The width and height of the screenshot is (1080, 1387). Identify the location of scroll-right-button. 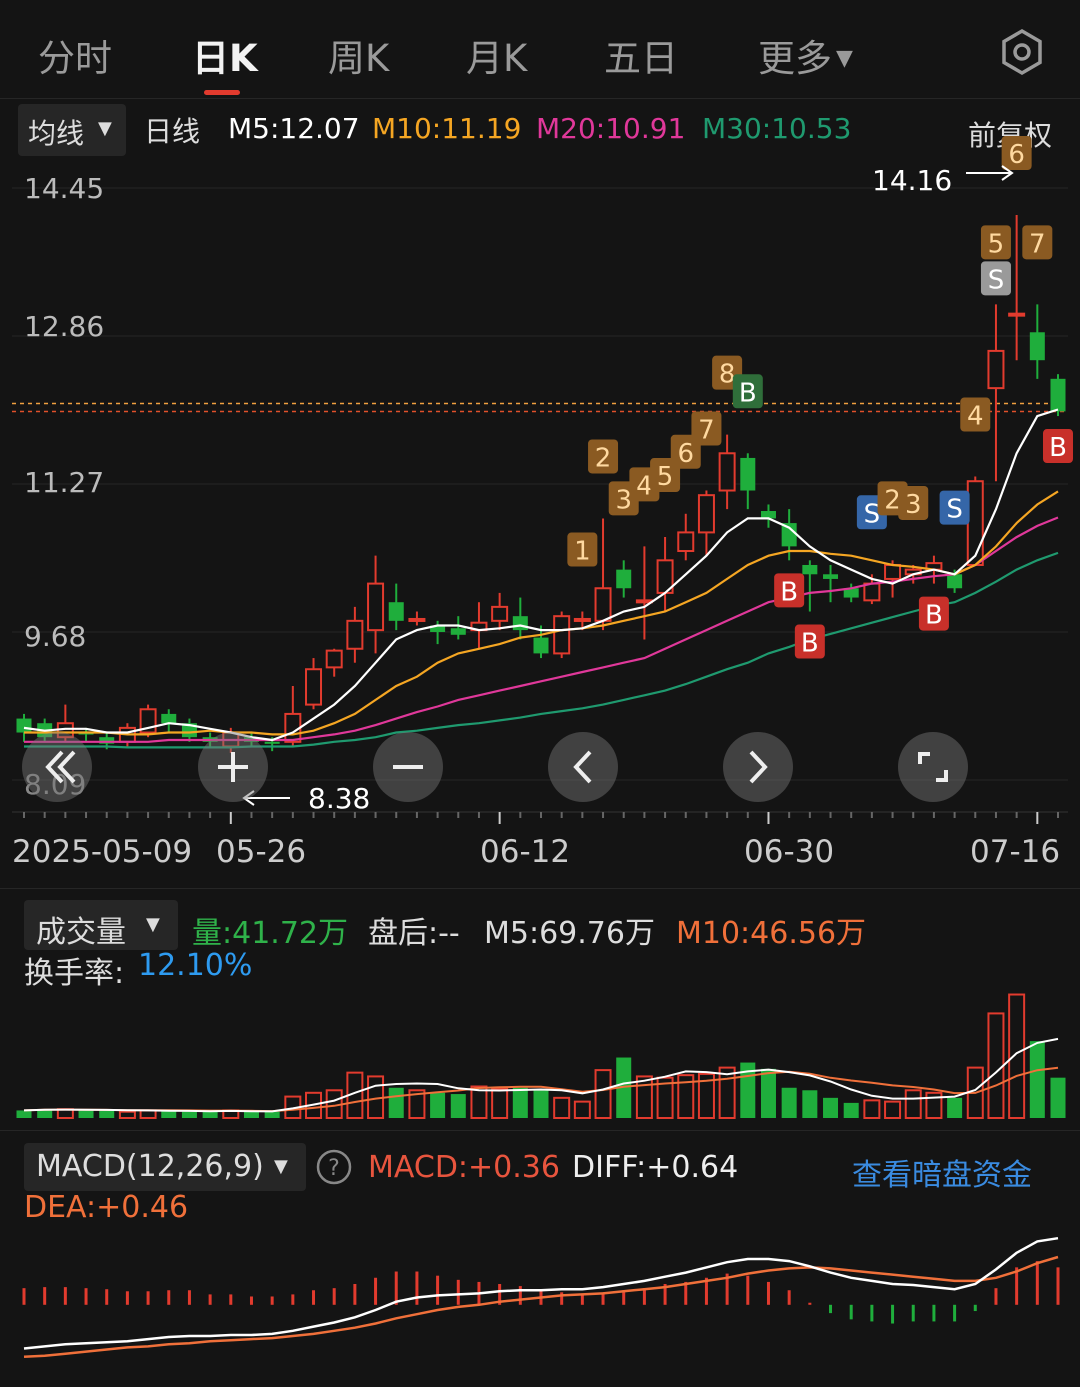
(758, 767).